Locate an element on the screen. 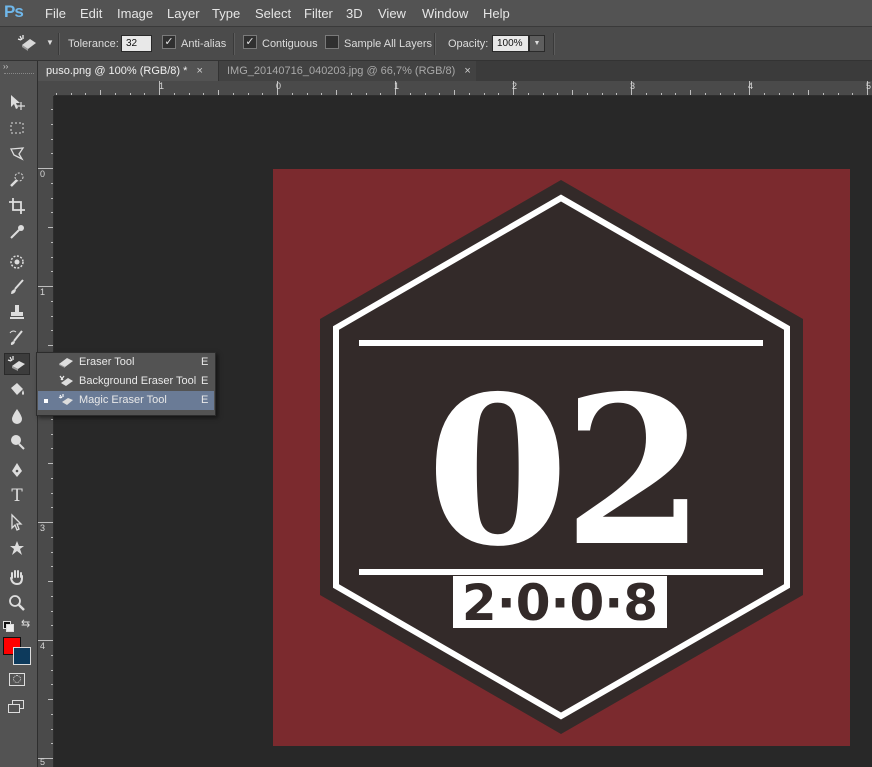  tab-label: IMG_20140716_040203.jpg @ 66,7% (RGB/8) is located at coordinates (341, 71).